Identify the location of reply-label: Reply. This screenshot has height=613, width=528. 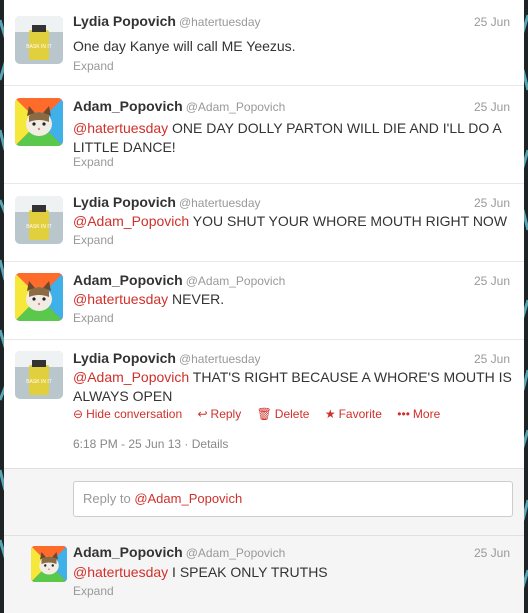
(226, 414).